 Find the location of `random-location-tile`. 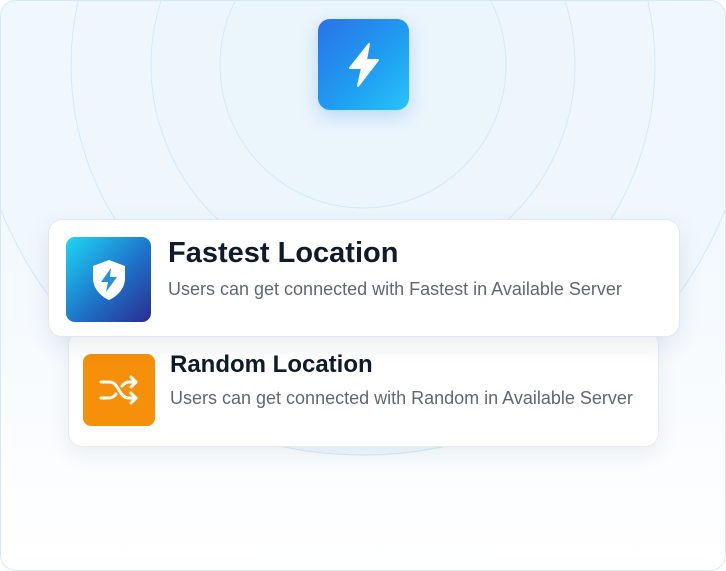

random-location-tile is located at coordinates (119, 390).